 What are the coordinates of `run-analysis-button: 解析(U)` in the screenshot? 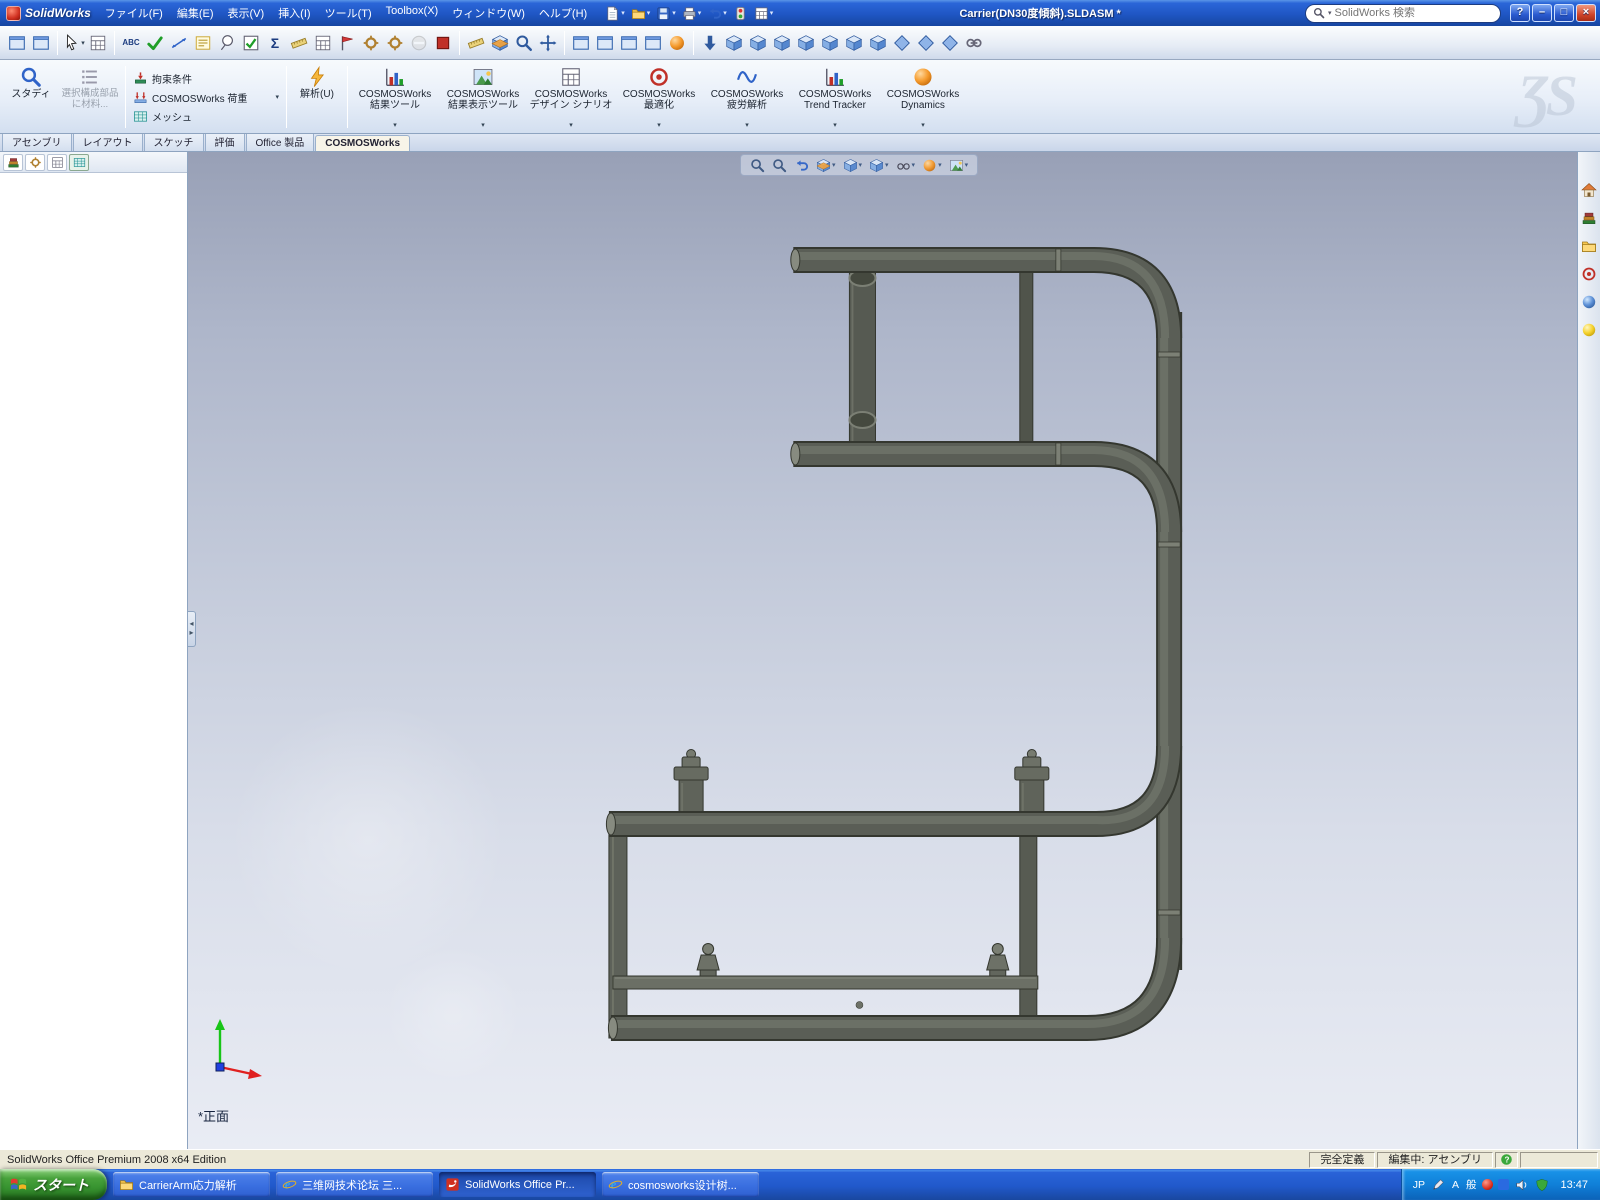 It's located at (317, 97).